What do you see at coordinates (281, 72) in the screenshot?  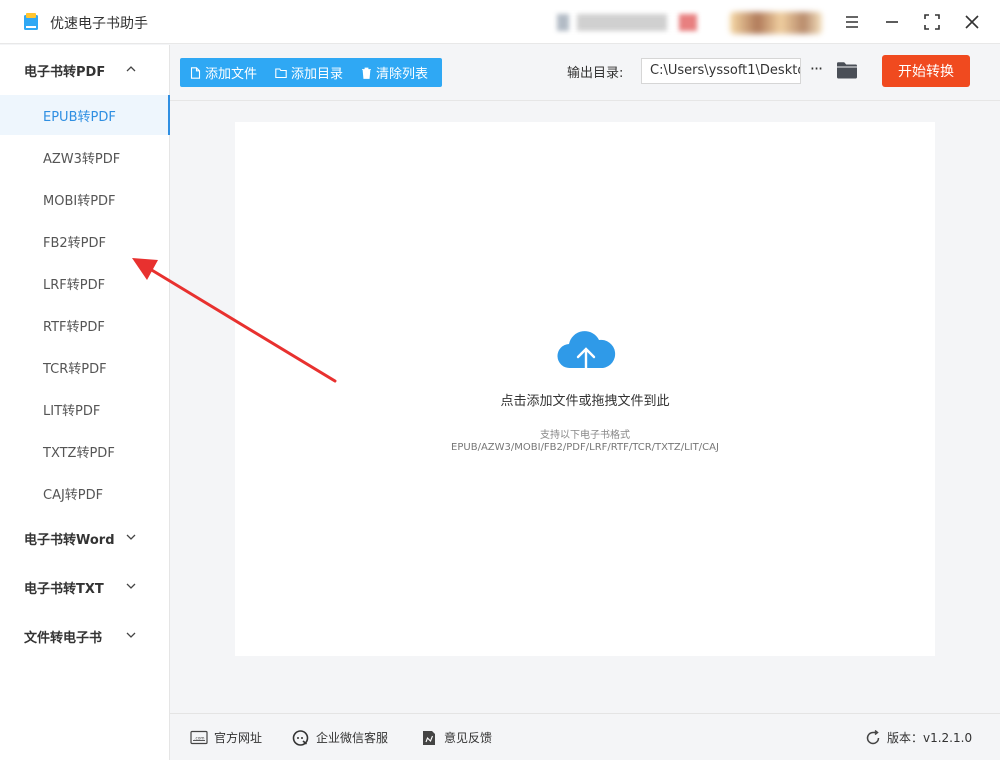 I see `folder-outline-icon` at bounding box center [281, 72].